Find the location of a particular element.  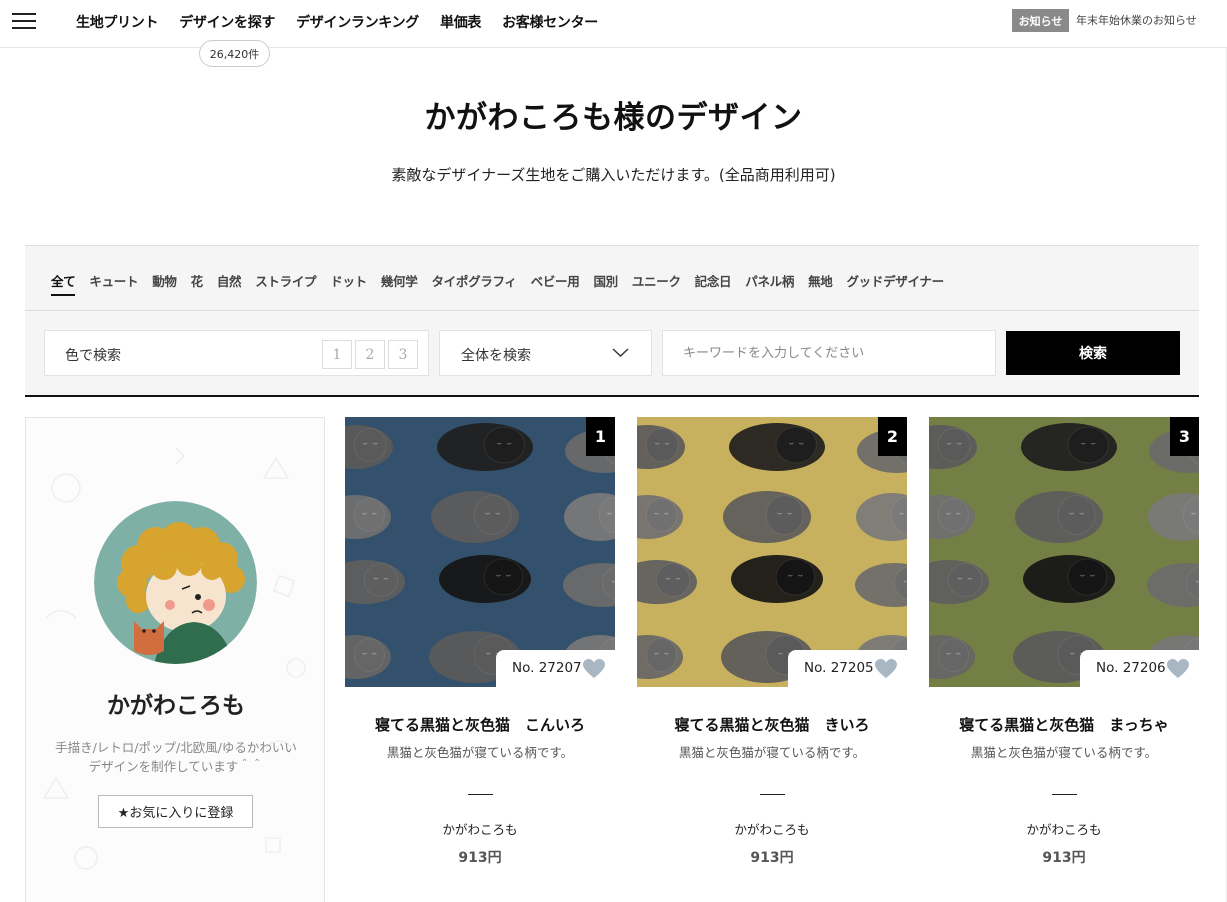

designer-description-line1: 手描き/レトロ/ポップ/北欧風/ゆるかわいい is located at coordinates (176, 747).